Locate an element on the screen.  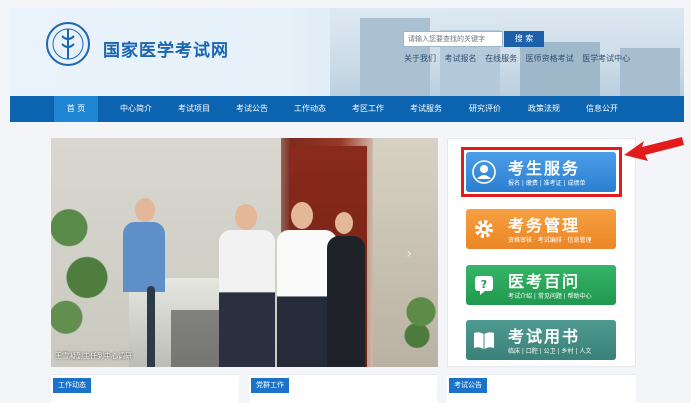
book-icon is located at coordinates (484, 340).